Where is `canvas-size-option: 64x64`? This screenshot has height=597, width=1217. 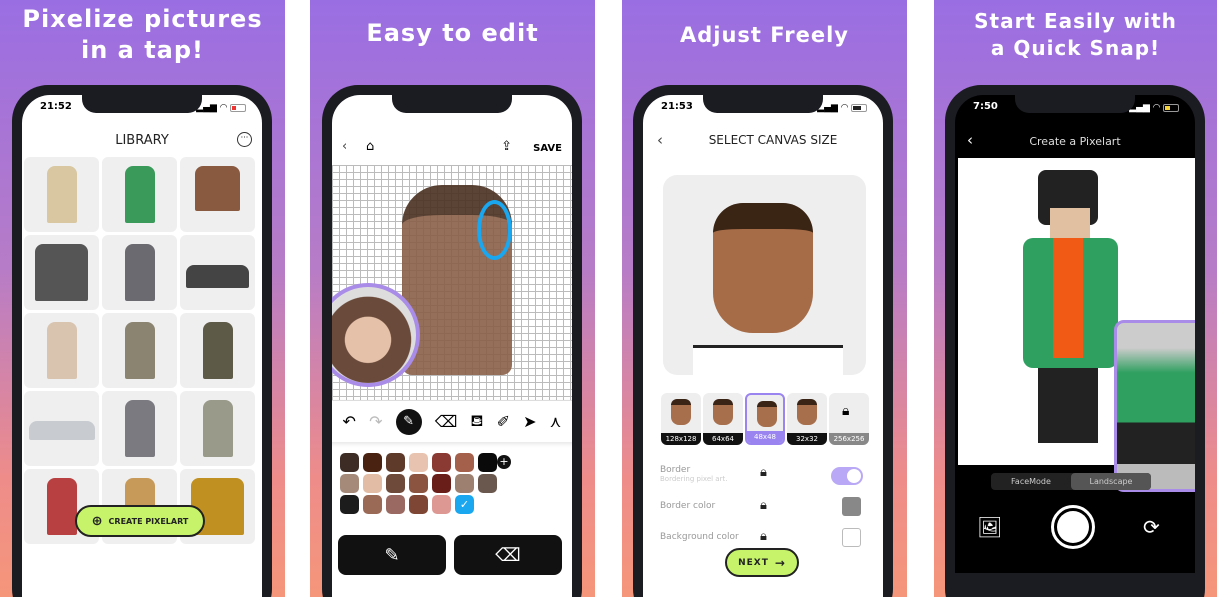 canvas-size-option: 64x64 is located at coordinates (723, 419).